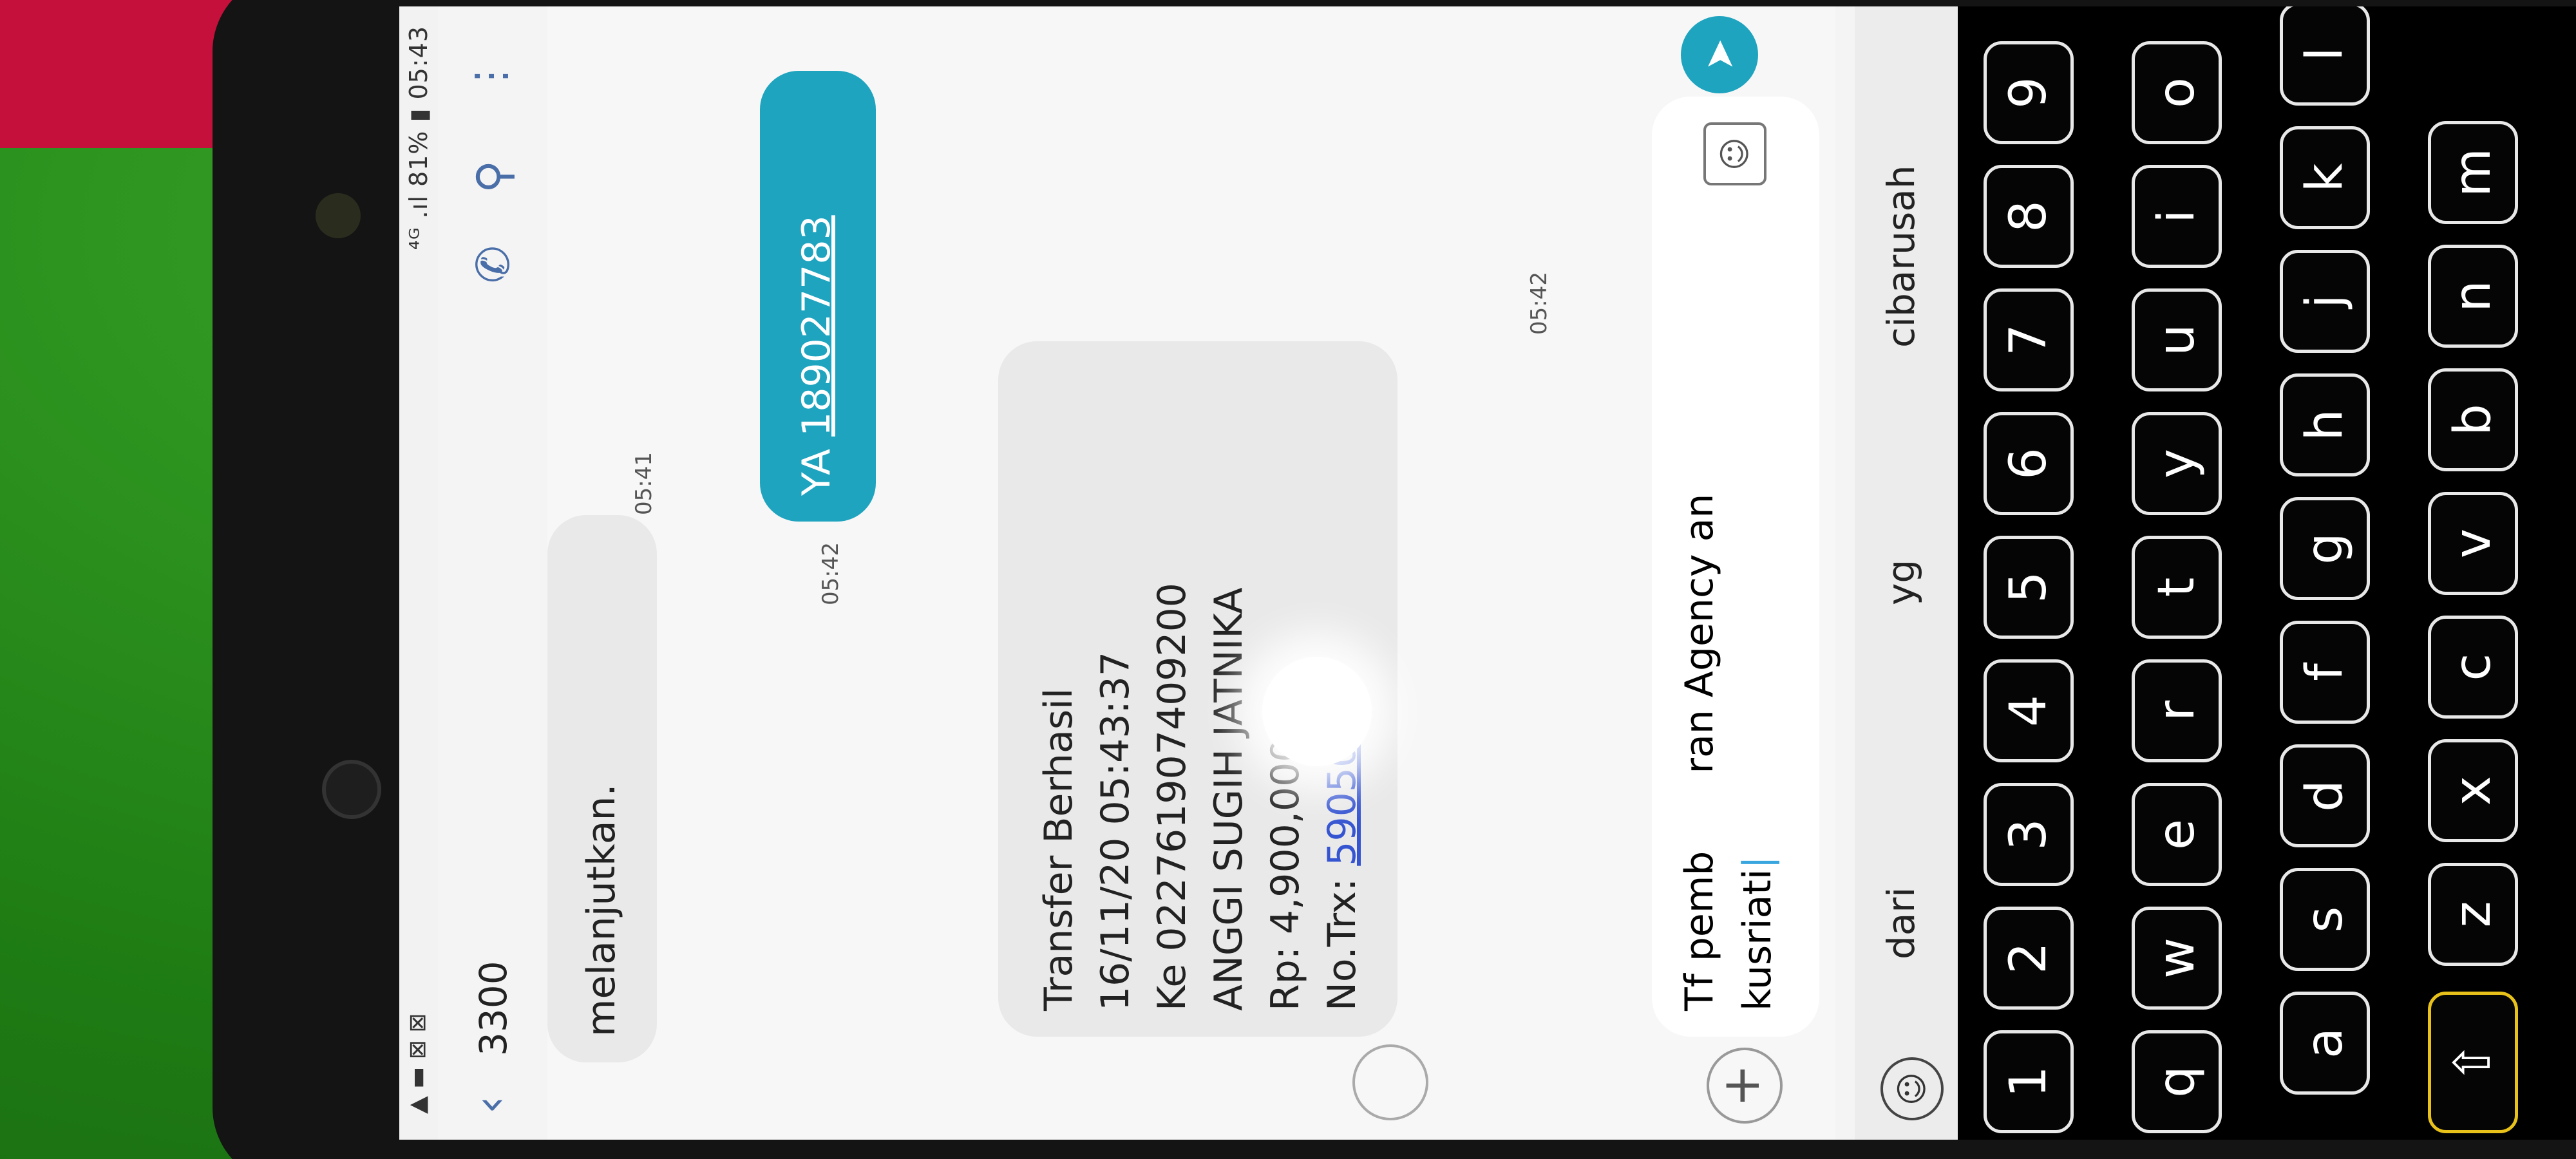 The image size is (2576, 1159). What do you see at coordinates (490, 1105) in the screenshot?
I see `chevron-left-icon: ‹` at bounding box center [490, 1105].